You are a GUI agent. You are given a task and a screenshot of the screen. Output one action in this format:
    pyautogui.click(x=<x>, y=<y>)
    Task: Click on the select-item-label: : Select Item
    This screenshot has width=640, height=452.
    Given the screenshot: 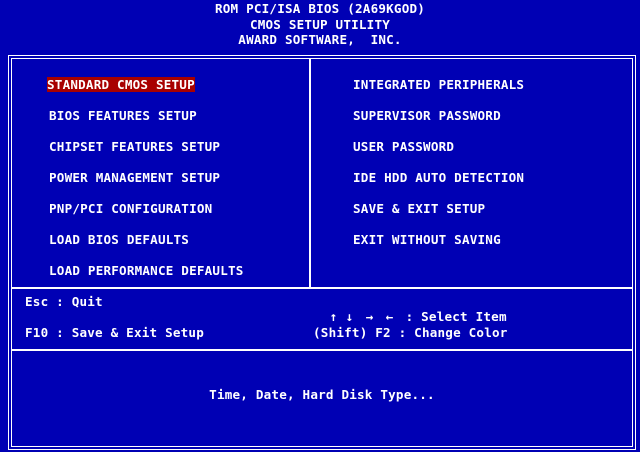 What is the action you would take?
    pyautogui.click(x=456, y=316)
    